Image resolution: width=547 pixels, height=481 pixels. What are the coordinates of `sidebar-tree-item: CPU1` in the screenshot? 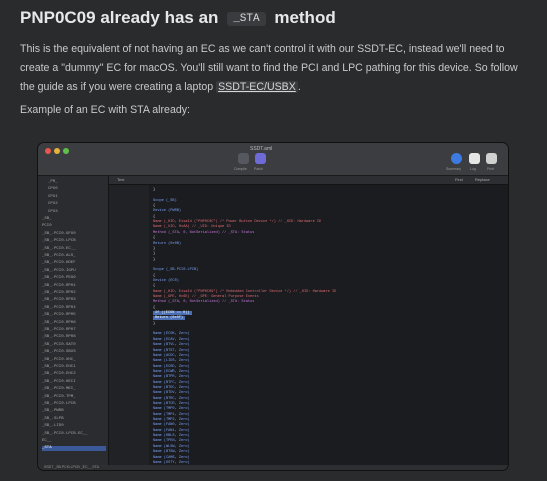 It's located at (80, 197).